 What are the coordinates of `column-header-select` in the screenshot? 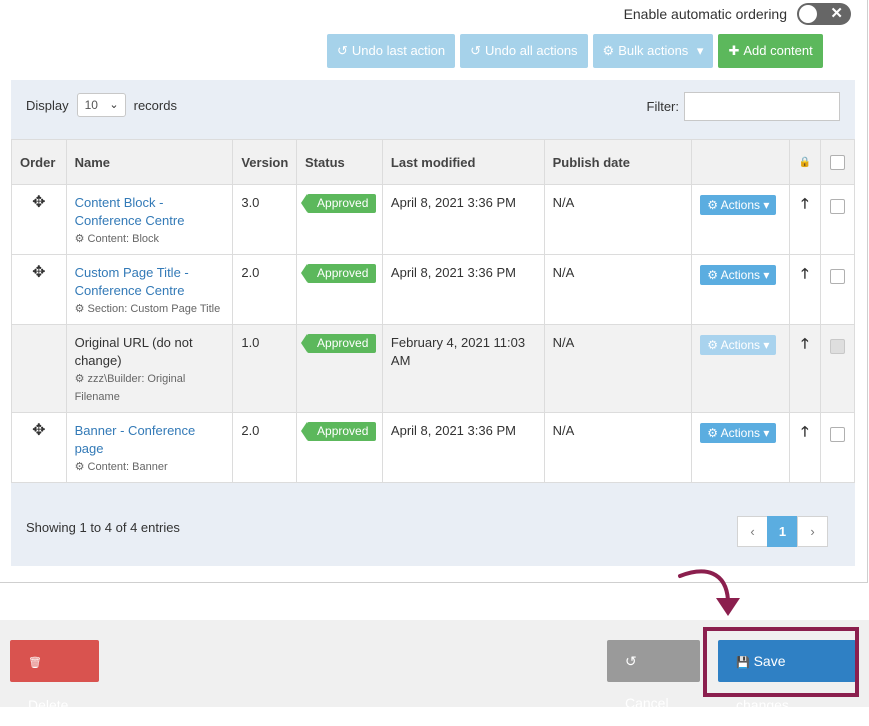 It's located at (837, 162).